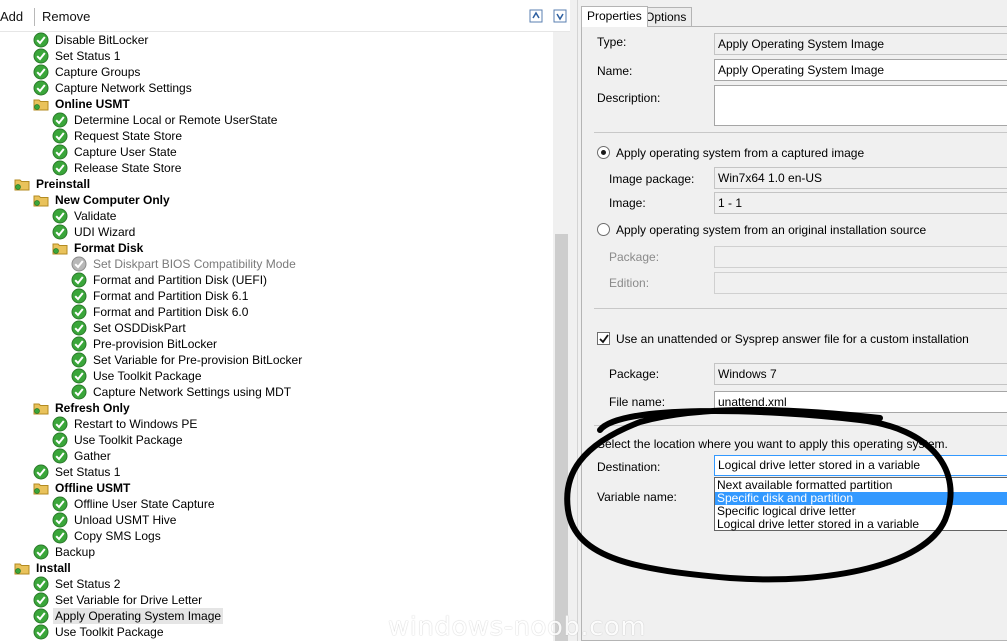  What do you see at coordinates (139, 328) in the screenshot?
I see `tree-item-label: Set OSDDiskPart` at bounding box center [139, 328].